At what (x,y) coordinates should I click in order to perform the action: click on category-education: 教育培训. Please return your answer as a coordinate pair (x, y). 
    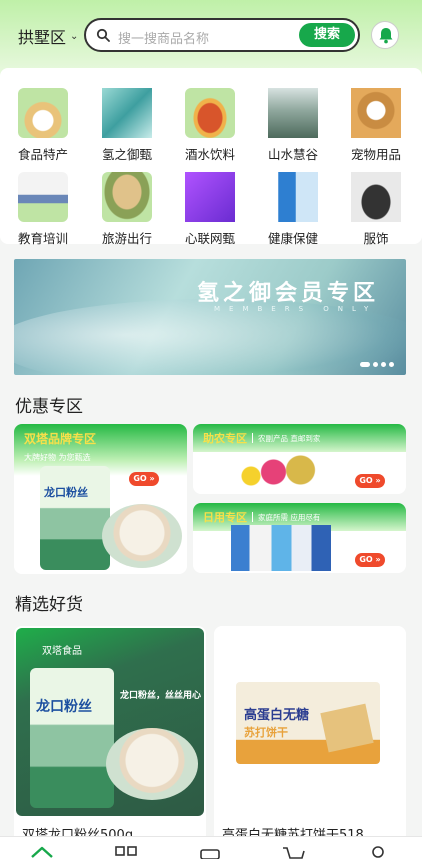
    Looking at the image, I should click on (43, 209).